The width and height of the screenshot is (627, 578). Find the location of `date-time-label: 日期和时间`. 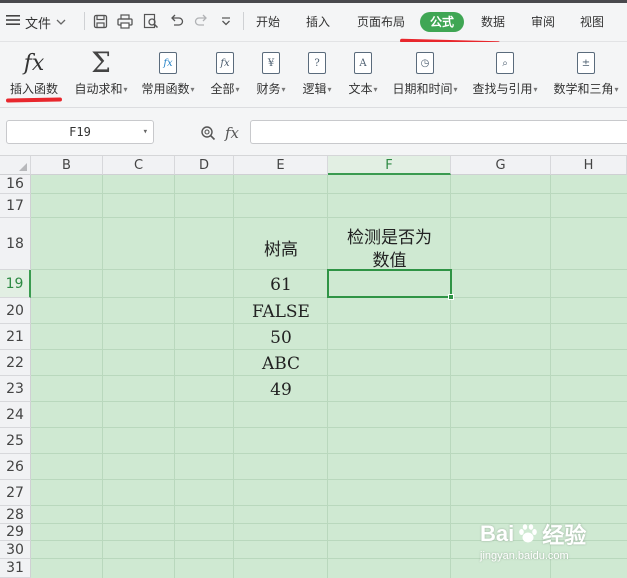

date-time-label: 日期和时间 is located at coordinates (422, 89).